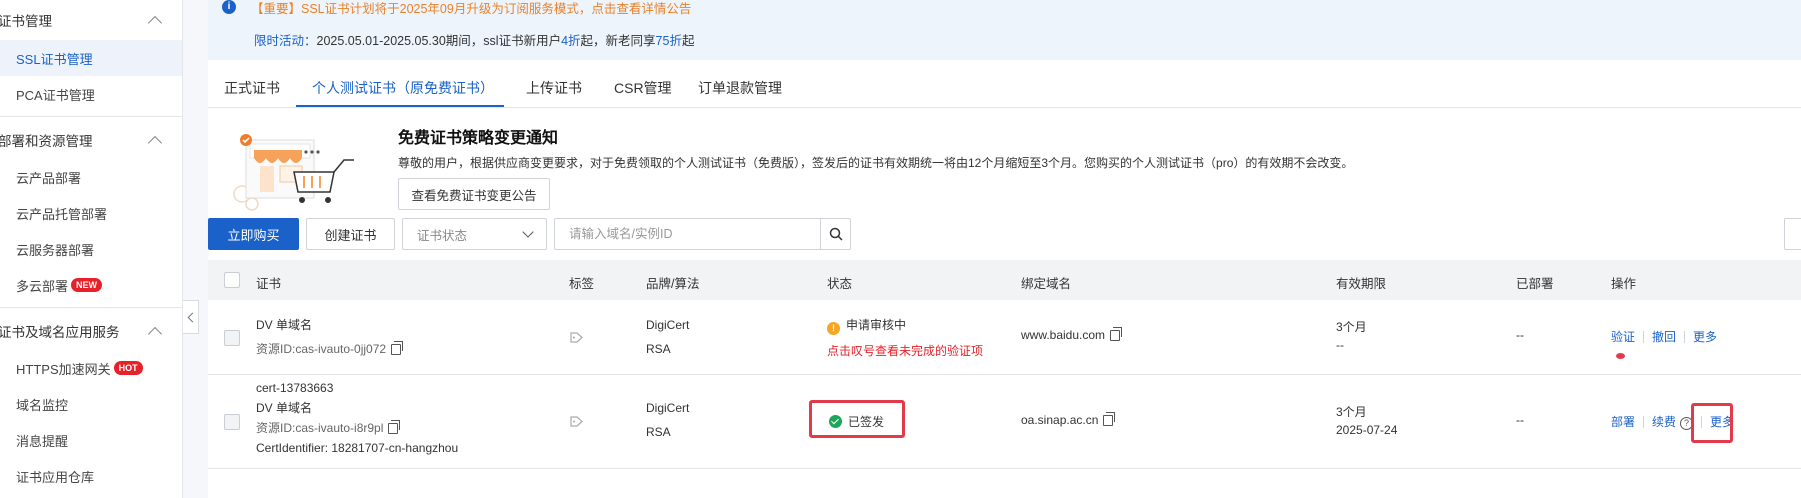 The width and height of the screenshot is (1801, 498). What do you see at coordinates (330, 348) in the screenshot?
I see `resource-id: 资源ID:cas-ivauto-0jj072` at bounding box center [330, 348].